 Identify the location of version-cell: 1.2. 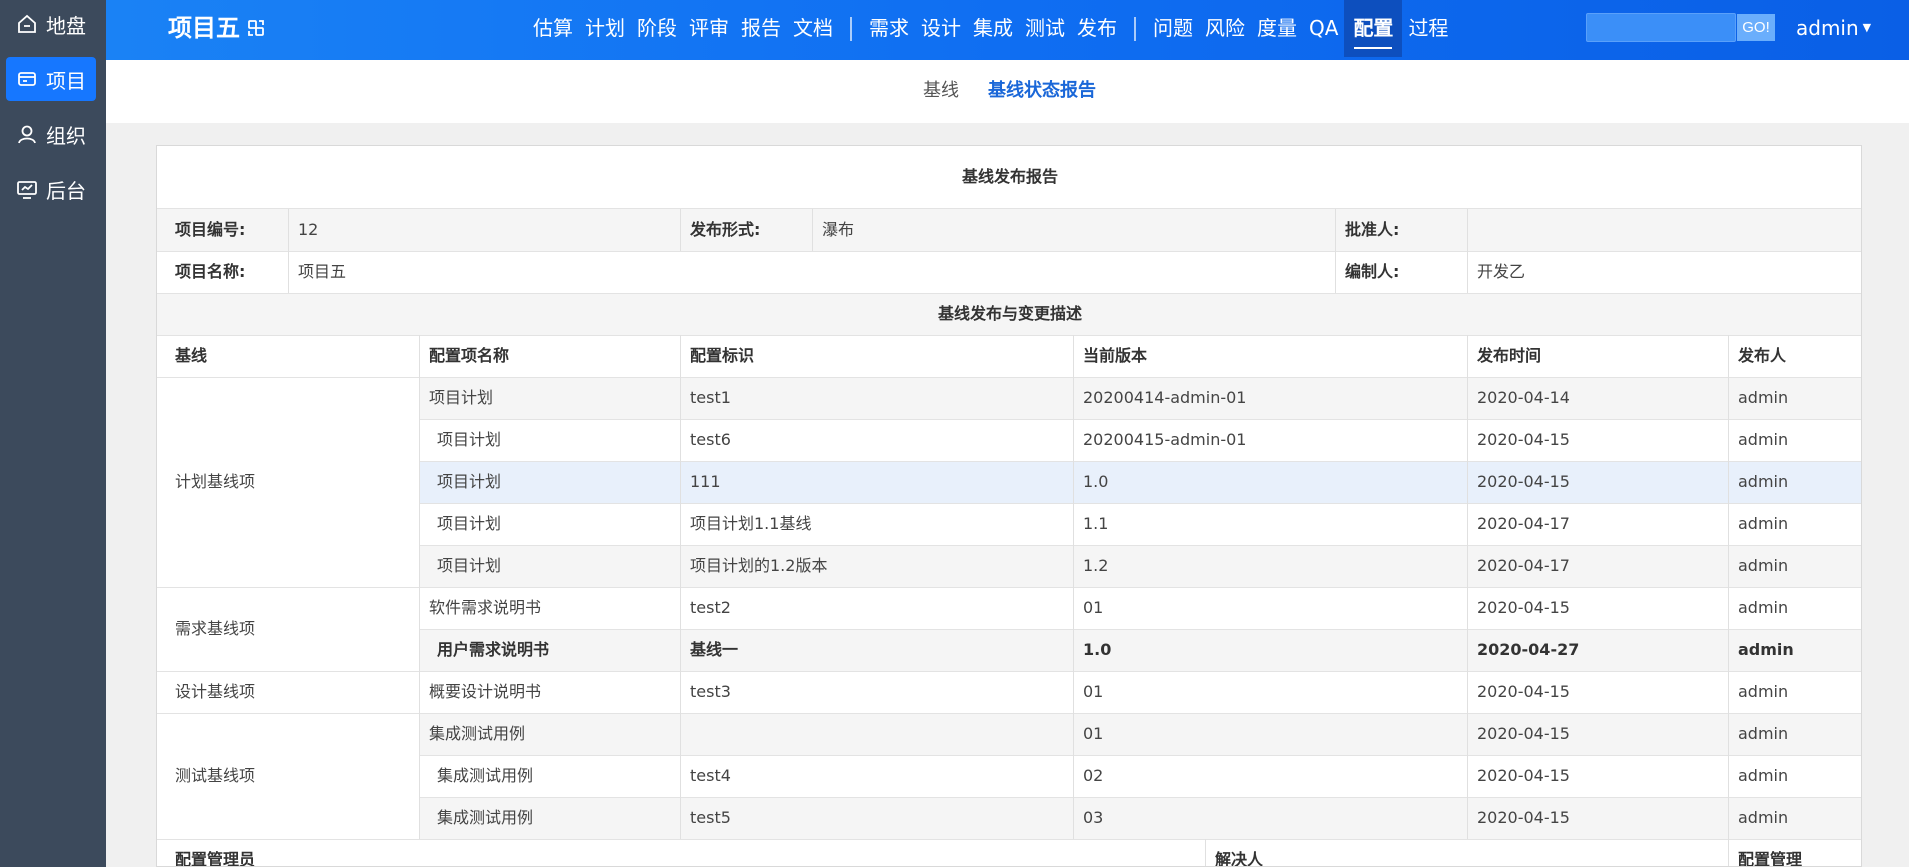
(1096, 565).